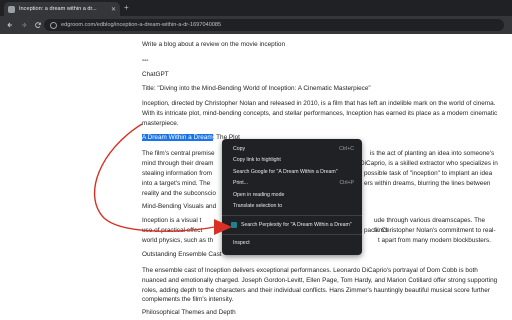 Image resolution: width=512 pixels, height=320 pixels. Describe the element at coordinates (126, 8) in the screenshot. I see `new-tab-button: +` at that location.